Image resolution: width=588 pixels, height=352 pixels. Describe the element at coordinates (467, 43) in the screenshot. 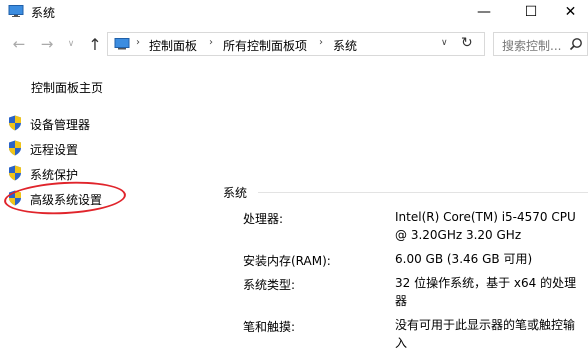

I see `refresh-icon: ↻` at that location.